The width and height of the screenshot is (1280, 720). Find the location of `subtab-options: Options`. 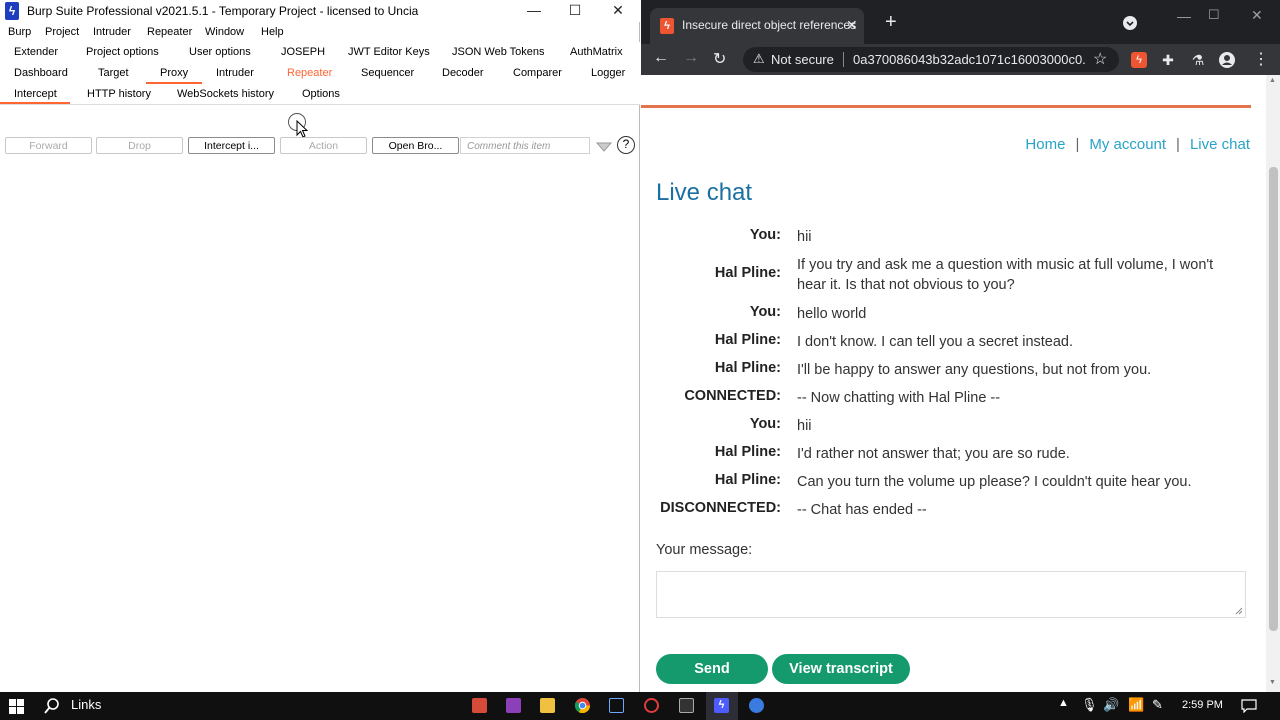

subtab-options: Options is located at coordinates (321, 94).